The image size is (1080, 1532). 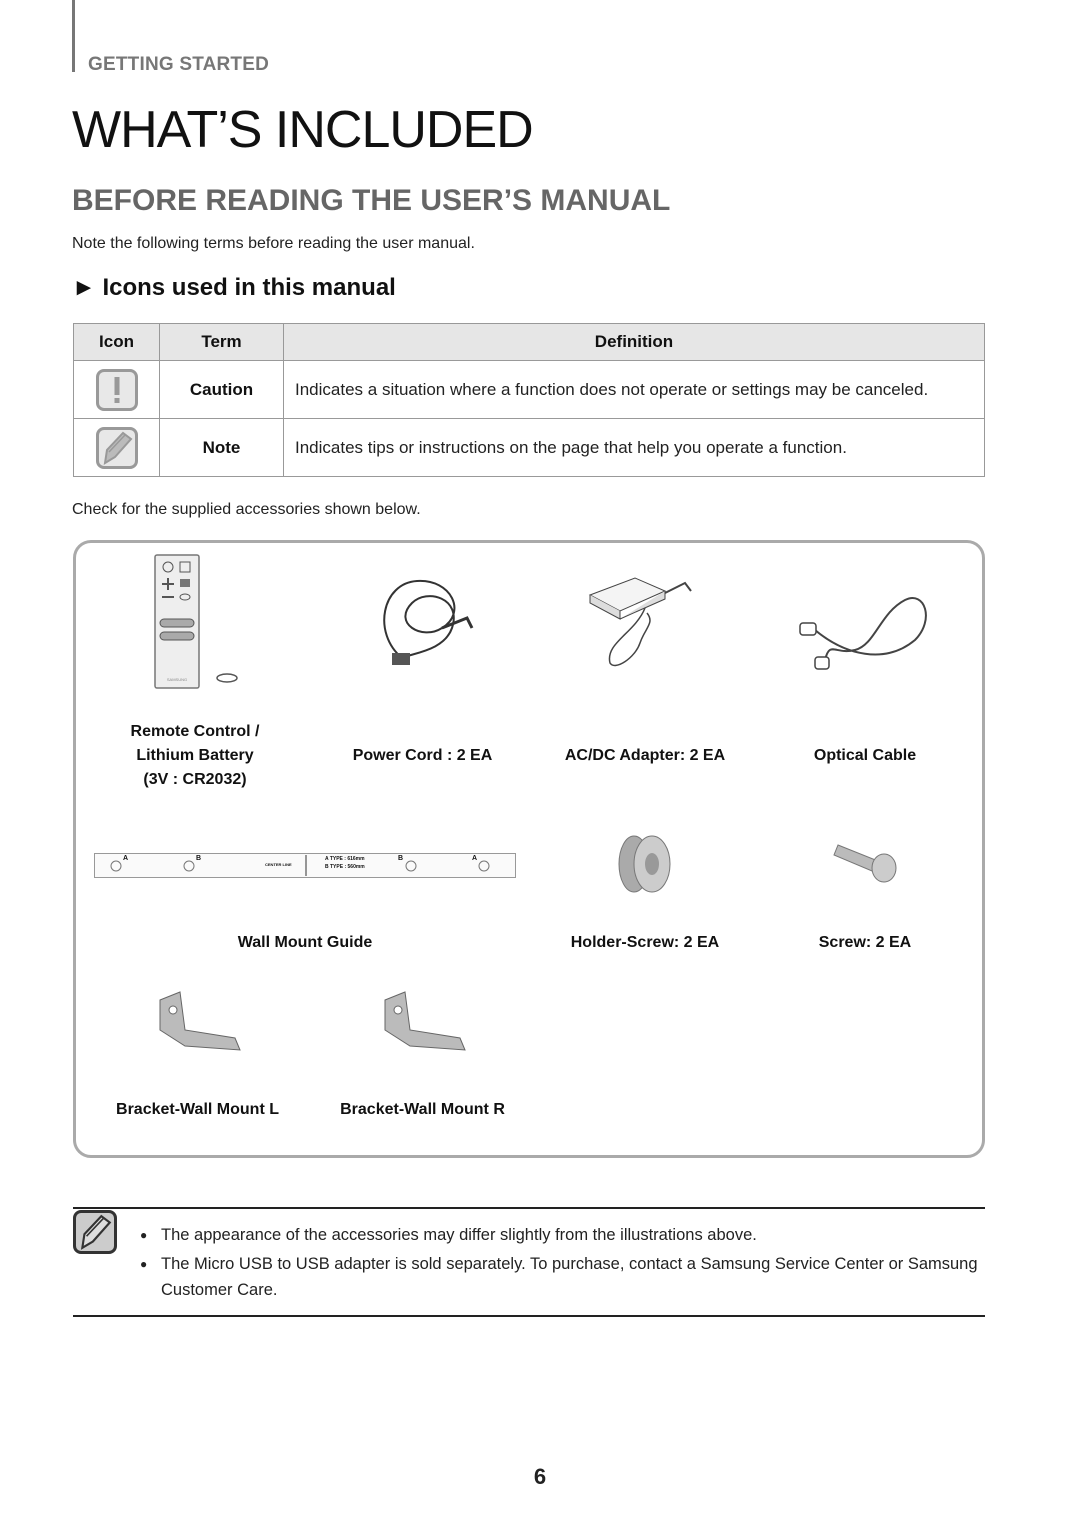 What do you see at coordinates (640, 622) in the screenshot?
I see `ac-dc-adapter-icon` at bounding box center [640, 622].